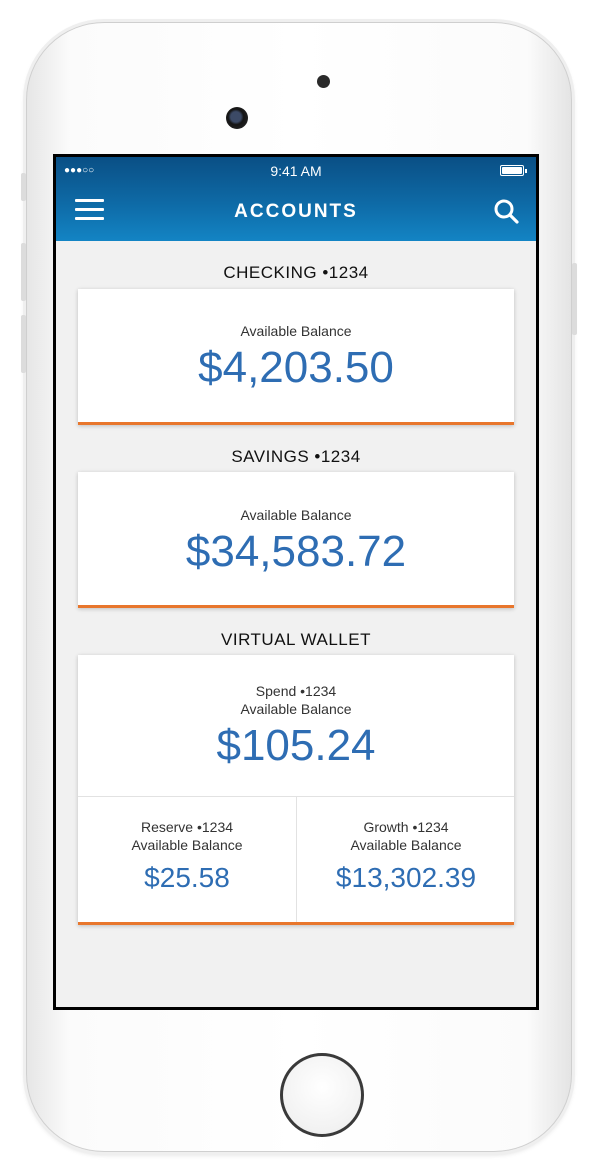  I want to click on checking-heading: CHECKING •1234, so click(296, 272).